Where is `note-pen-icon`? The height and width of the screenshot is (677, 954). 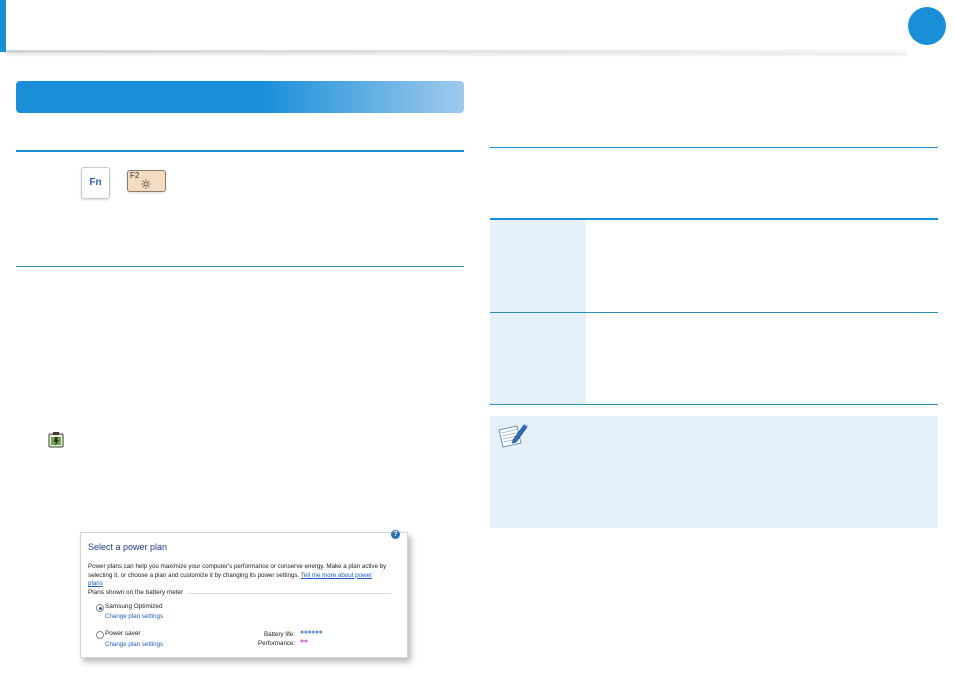
note-pen-icon is located at coordinates (513, 435).